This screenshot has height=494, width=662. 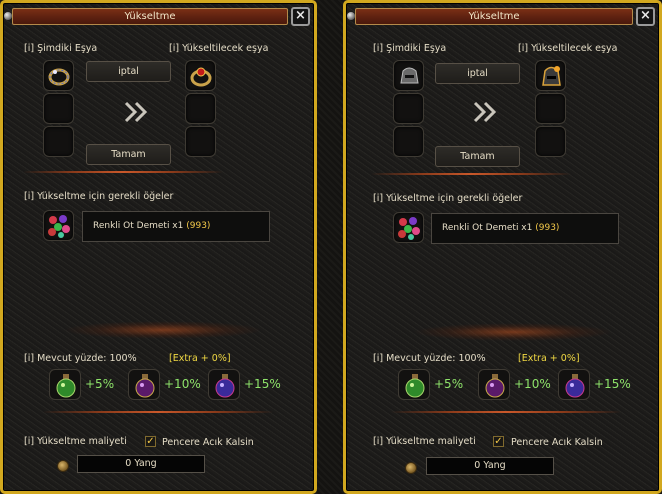 I want to click on helmet-icon, so click(x=409, y=75).